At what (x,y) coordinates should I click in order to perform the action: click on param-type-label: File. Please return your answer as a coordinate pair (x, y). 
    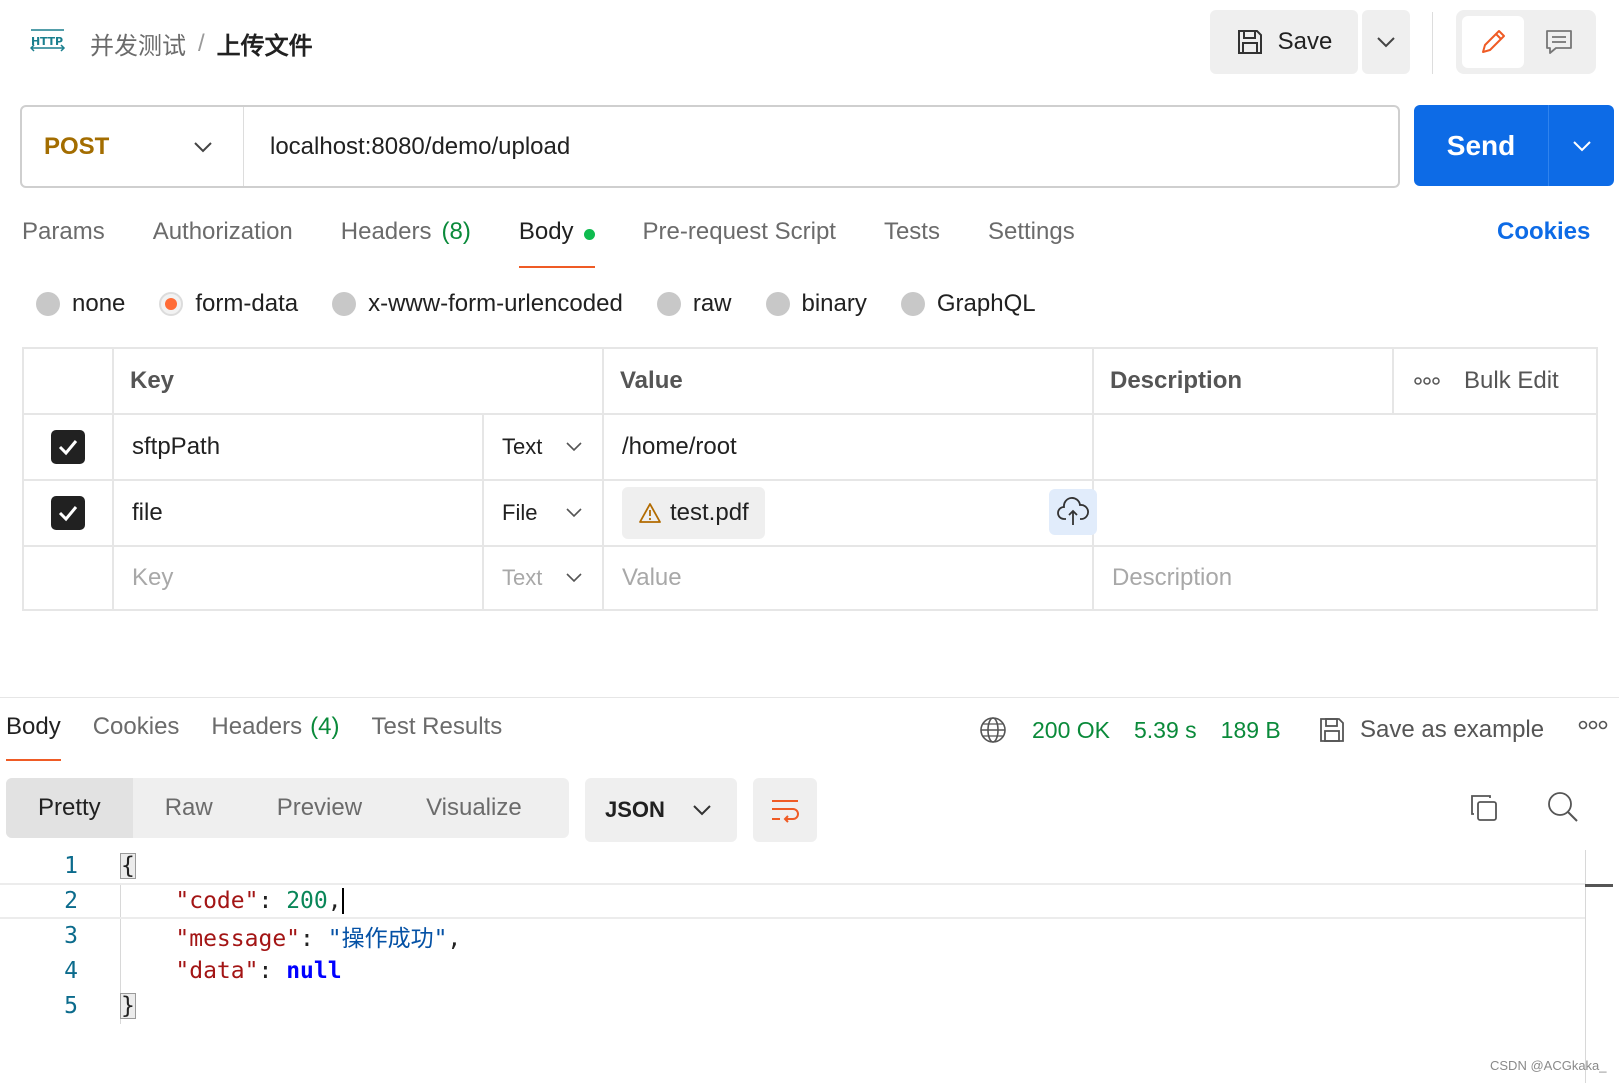
    Looking at the image, I should click on (520, 512).